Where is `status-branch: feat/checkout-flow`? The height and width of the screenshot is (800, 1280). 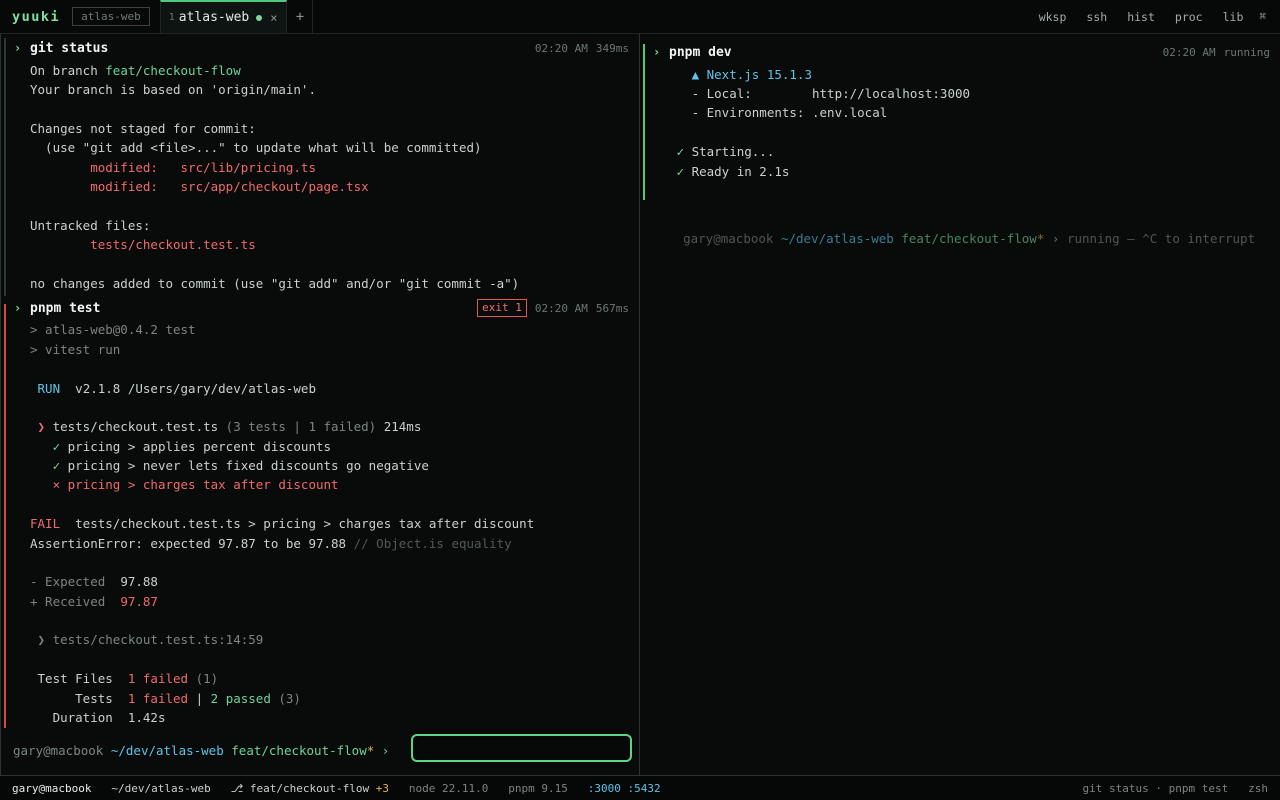 status-branch: feat/checkout-flow is located at coordinates (309, 788).